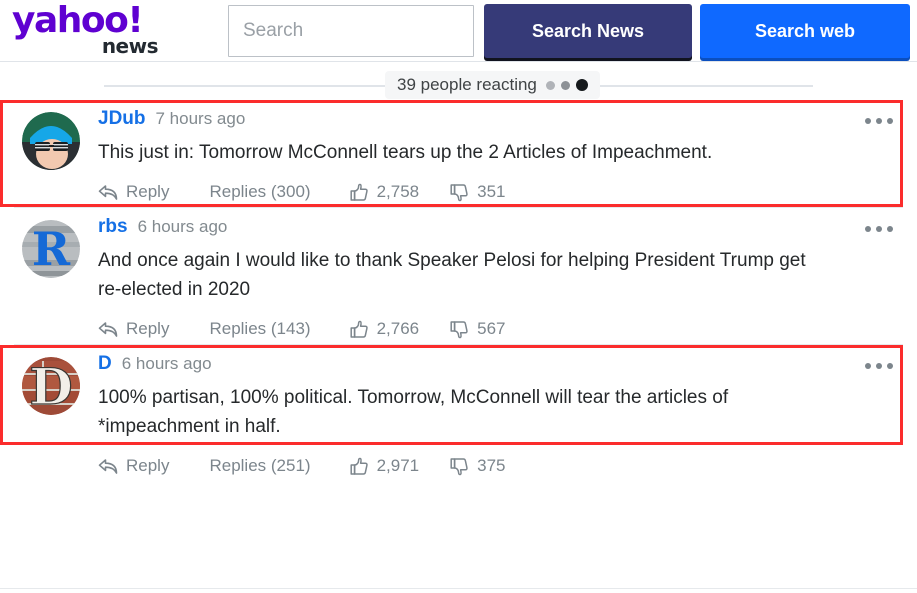  I want to click on comment-header: JDub 7 hours ago, so click(500, 121).